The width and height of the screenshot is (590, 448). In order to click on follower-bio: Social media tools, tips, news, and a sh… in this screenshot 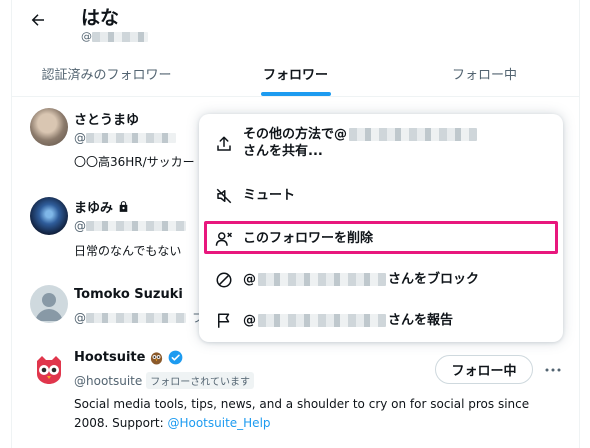, I will do `click(302, 413)`.